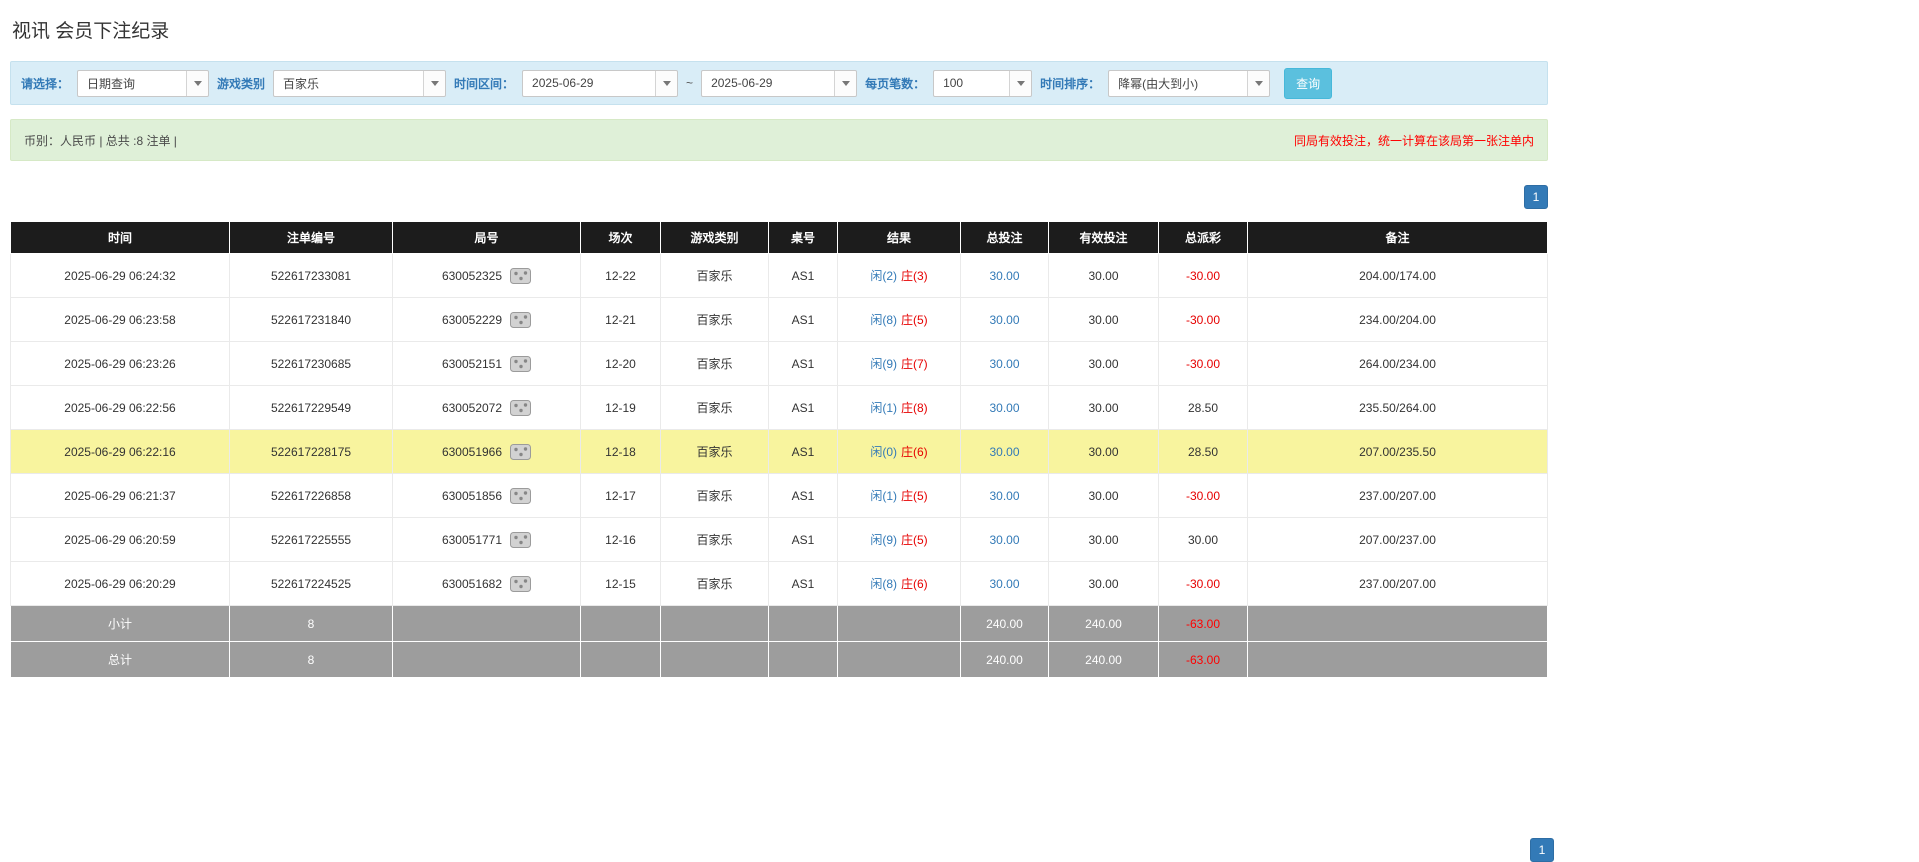 Image resolution: width=1919 pixels, height=862 pixels. I want to click on time-sort-select: 降幂(由大到小), so click(1189, 83).